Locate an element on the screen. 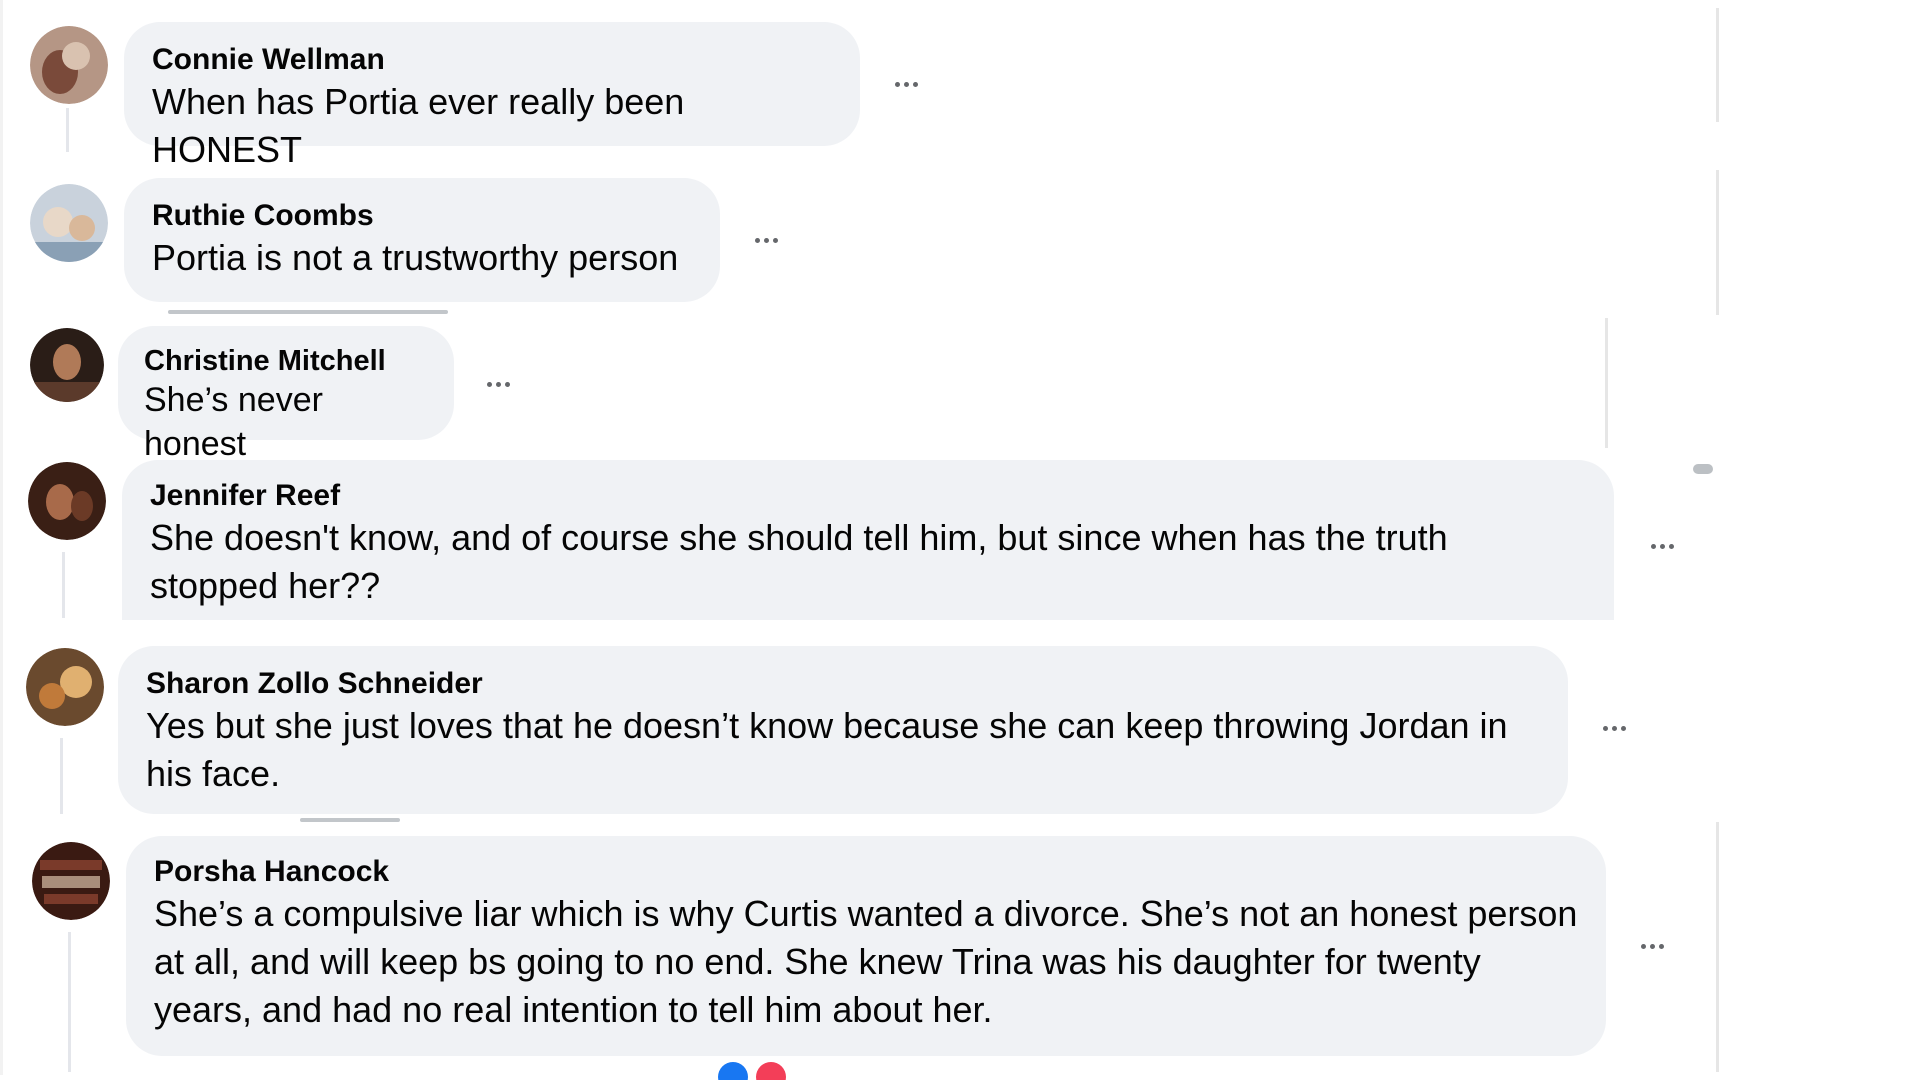 The image size is (1920, 1080). scrollbar-thumb is located at coordinates (1703, 469).